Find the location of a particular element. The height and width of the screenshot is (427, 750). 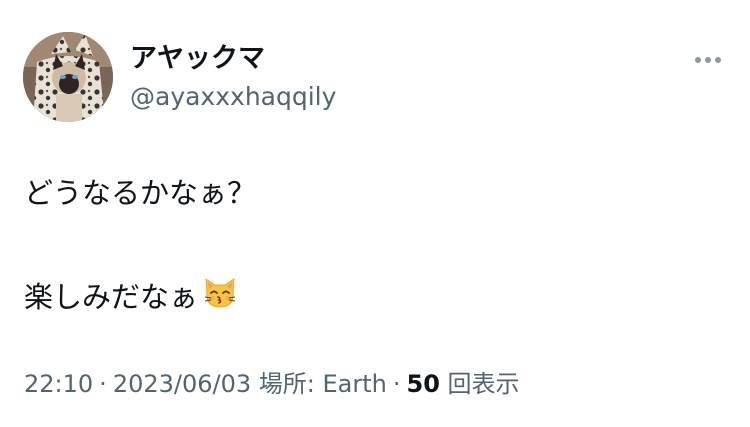

kissing-cat-face-icon is located at coordinates (220, 296).